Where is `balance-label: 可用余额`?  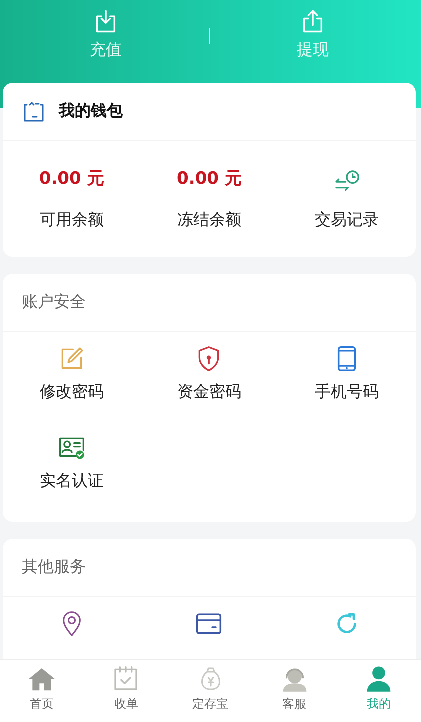
balance-label: 可用余额 is located at coordinates (72, 220).